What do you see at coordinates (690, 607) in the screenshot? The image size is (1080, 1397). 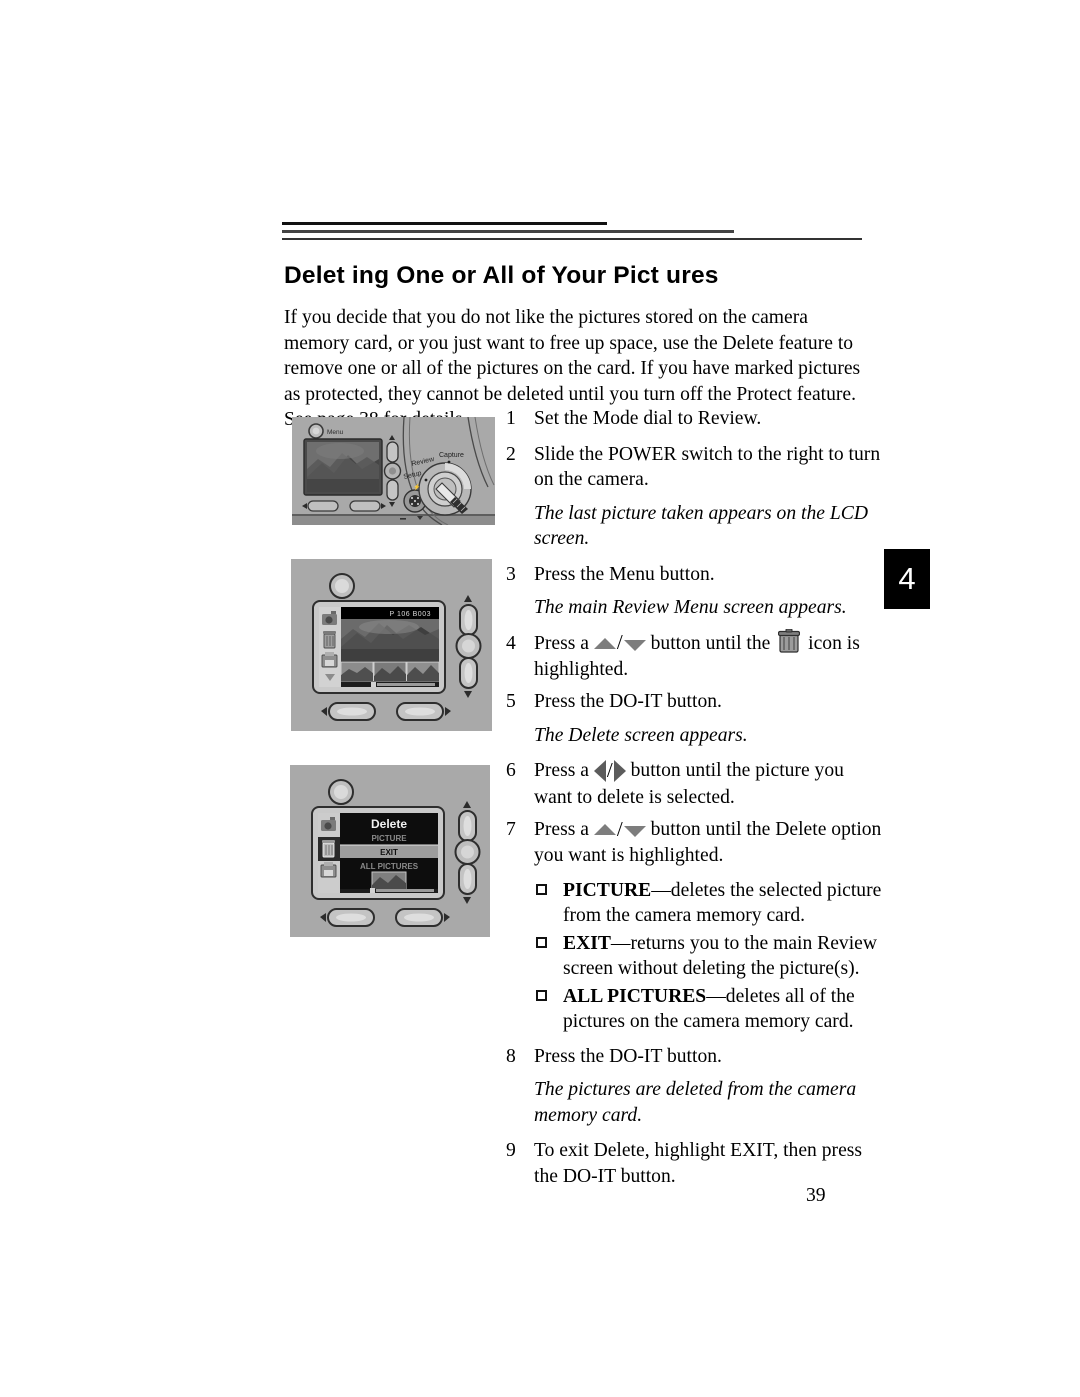 I see `step-3-note: The main Review Menu screen appears.` at bounding box center [690, 607].